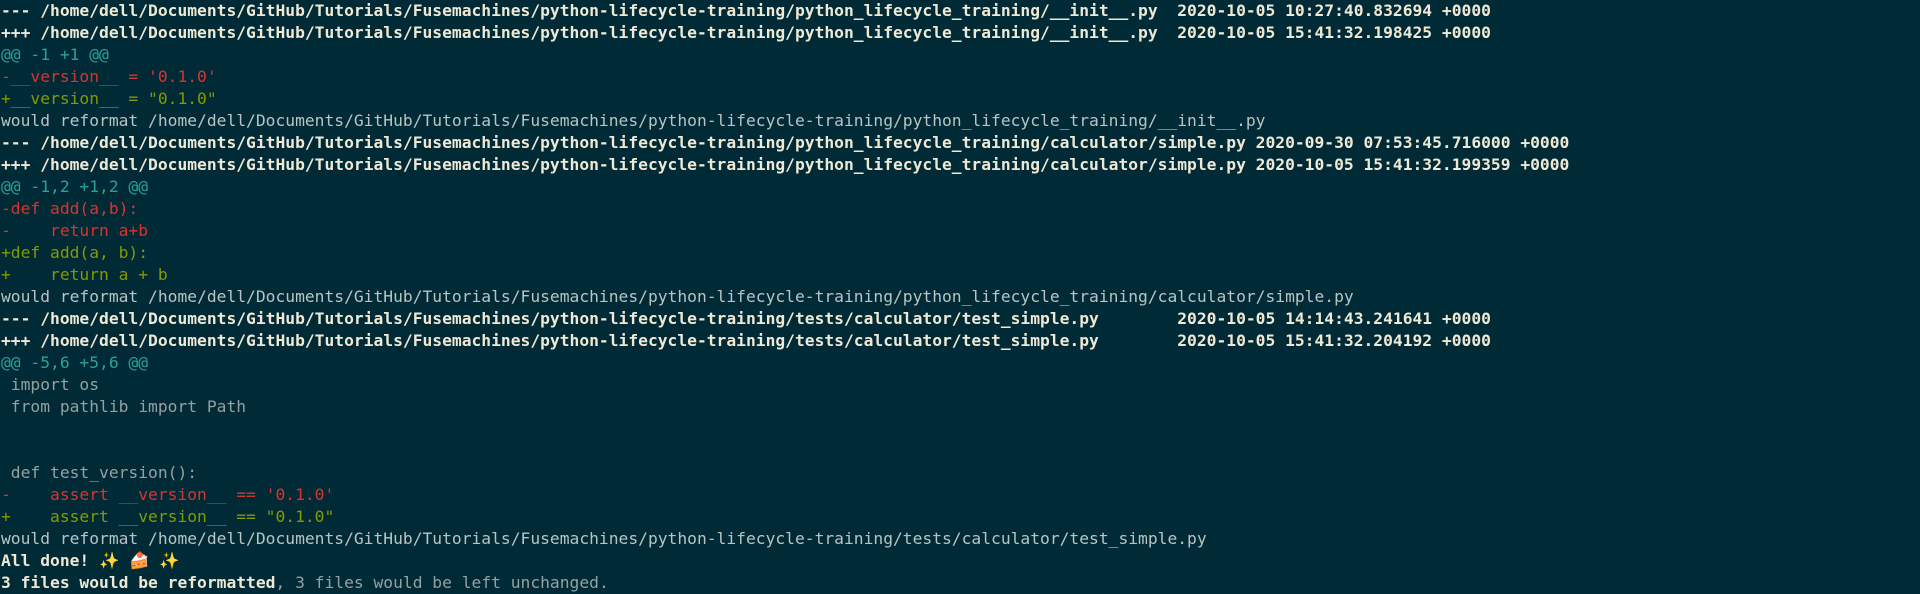  Describe the element at coordinates (84, 274) in the screenshot. I see `added-line: + return a + b` at that location.